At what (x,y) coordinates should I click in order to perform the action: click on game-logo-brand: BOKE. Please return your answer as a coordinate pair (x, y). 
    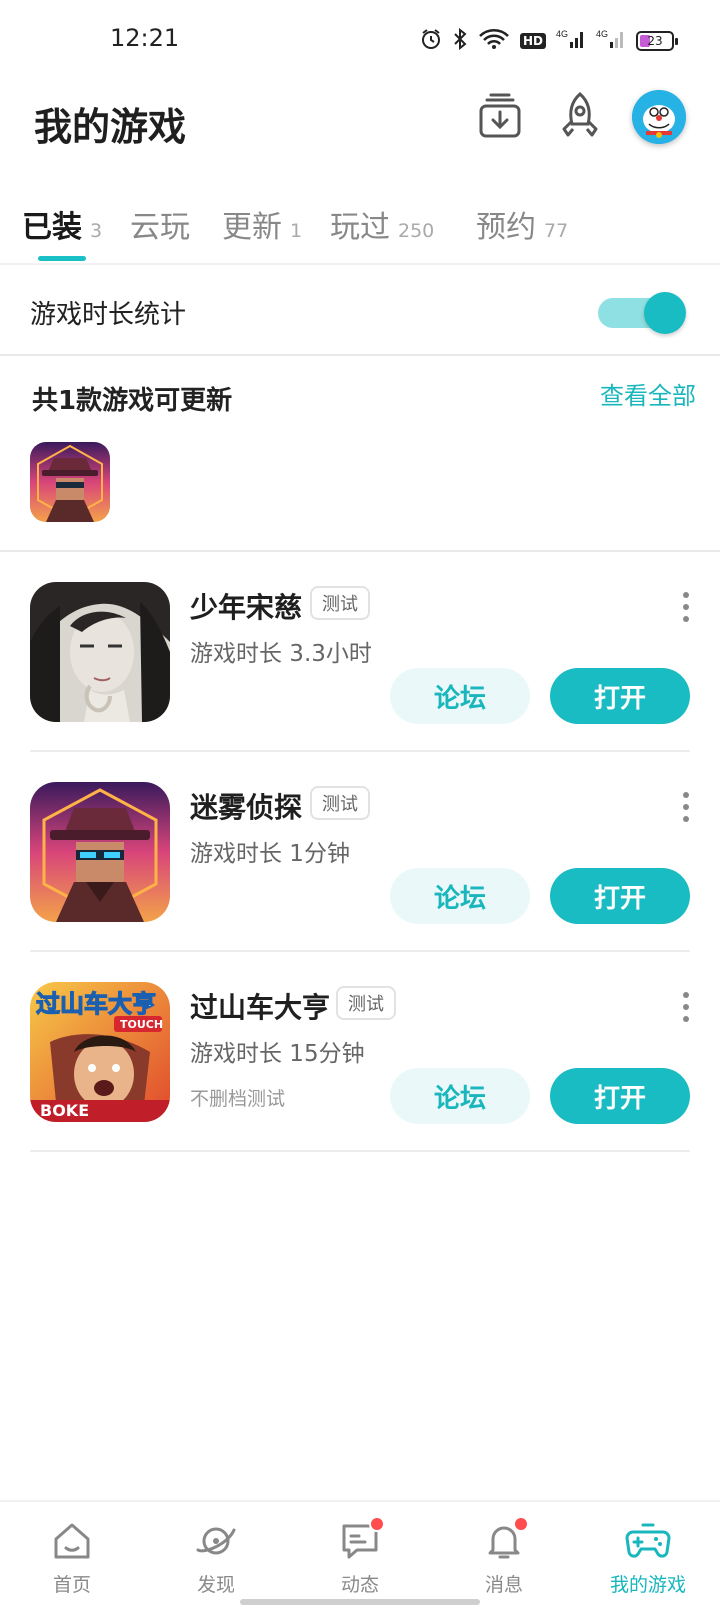
    Looking at the image, I should click on (64, 1110).